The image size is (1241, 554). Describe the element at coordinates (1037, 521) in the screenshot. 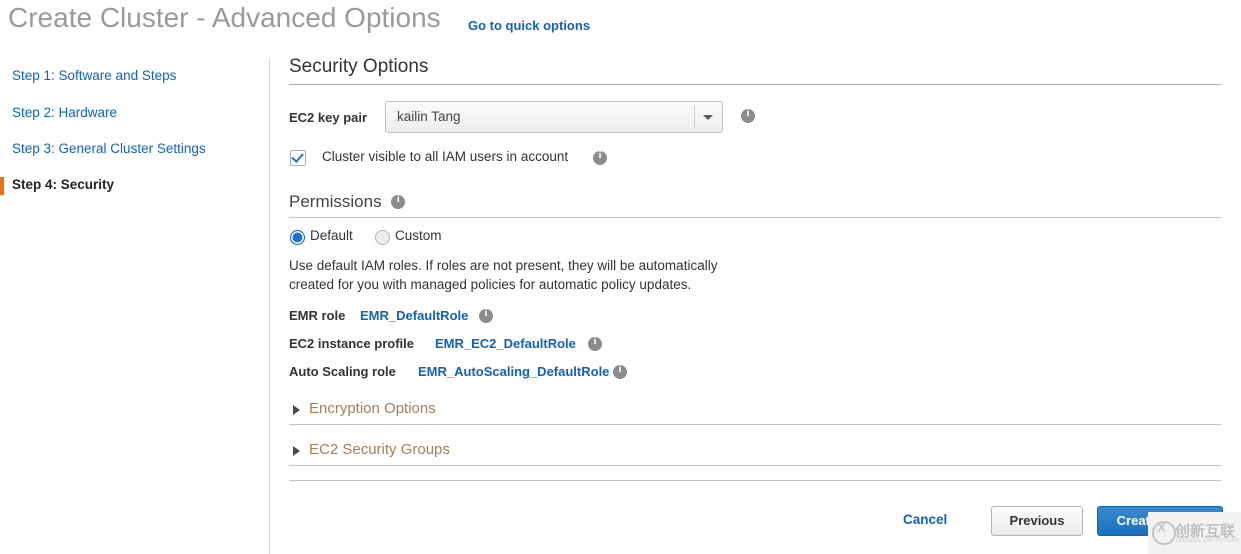

I see `previous-button: Previous` at that location.